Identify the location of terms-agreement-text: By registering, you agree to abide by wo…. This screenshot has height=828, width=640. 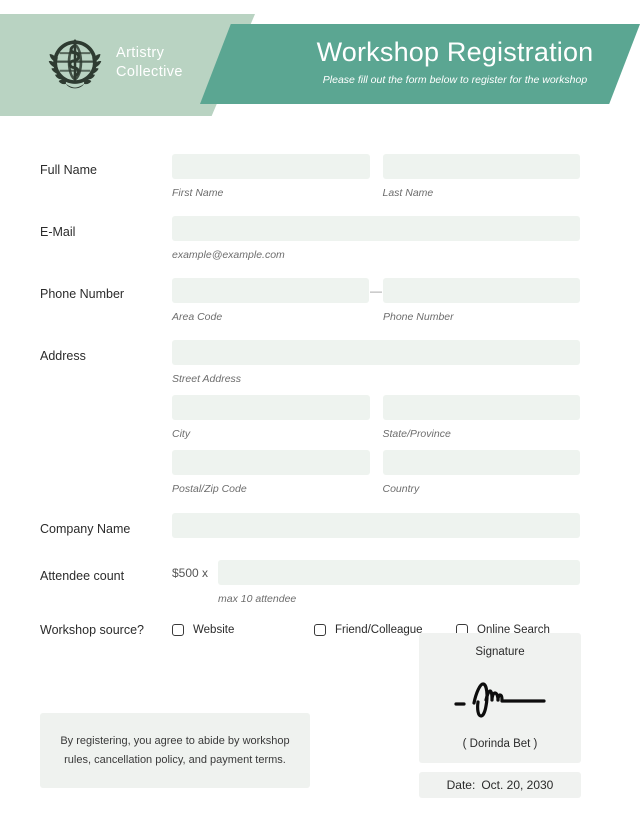
(175, 750).